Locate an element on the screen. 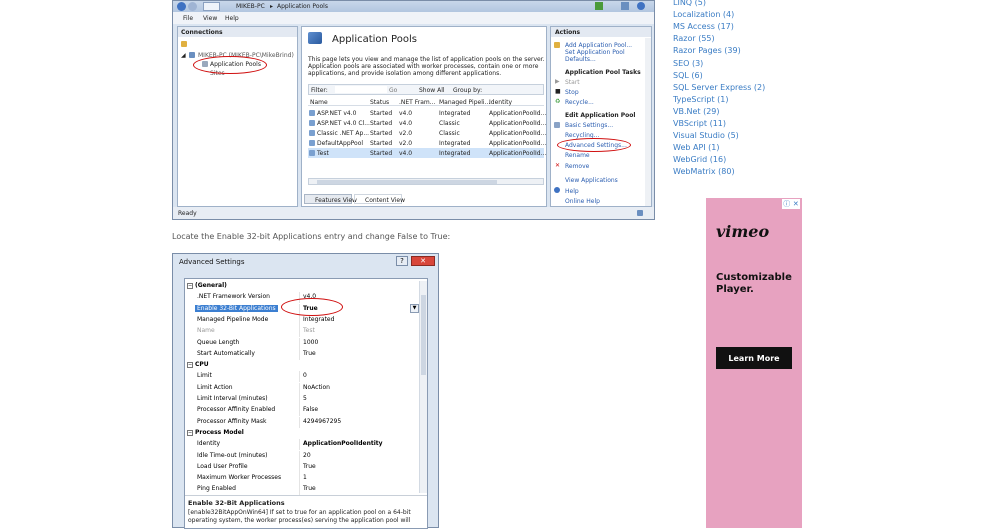 Image resolution: width=1006 pixels, height=529 pixels. back-icon is located at coordinates (181, 6).